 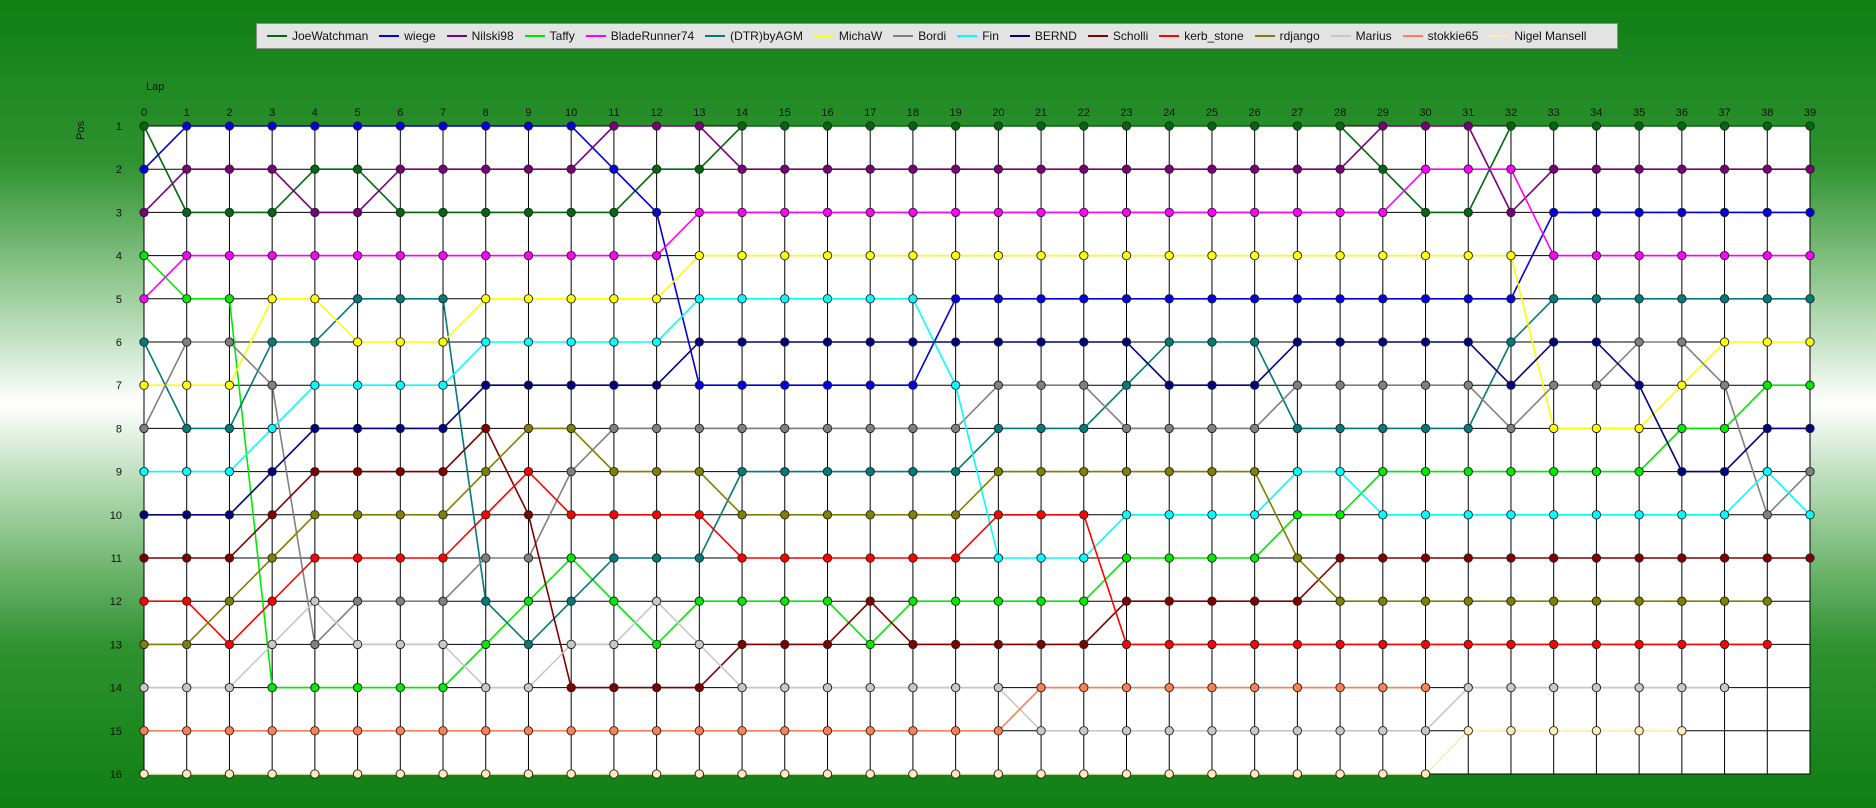 What do you see at coordinates (81, 130) in the screenshot?
I see `y-axis-label: Pos` at bounding box center [81, 130].